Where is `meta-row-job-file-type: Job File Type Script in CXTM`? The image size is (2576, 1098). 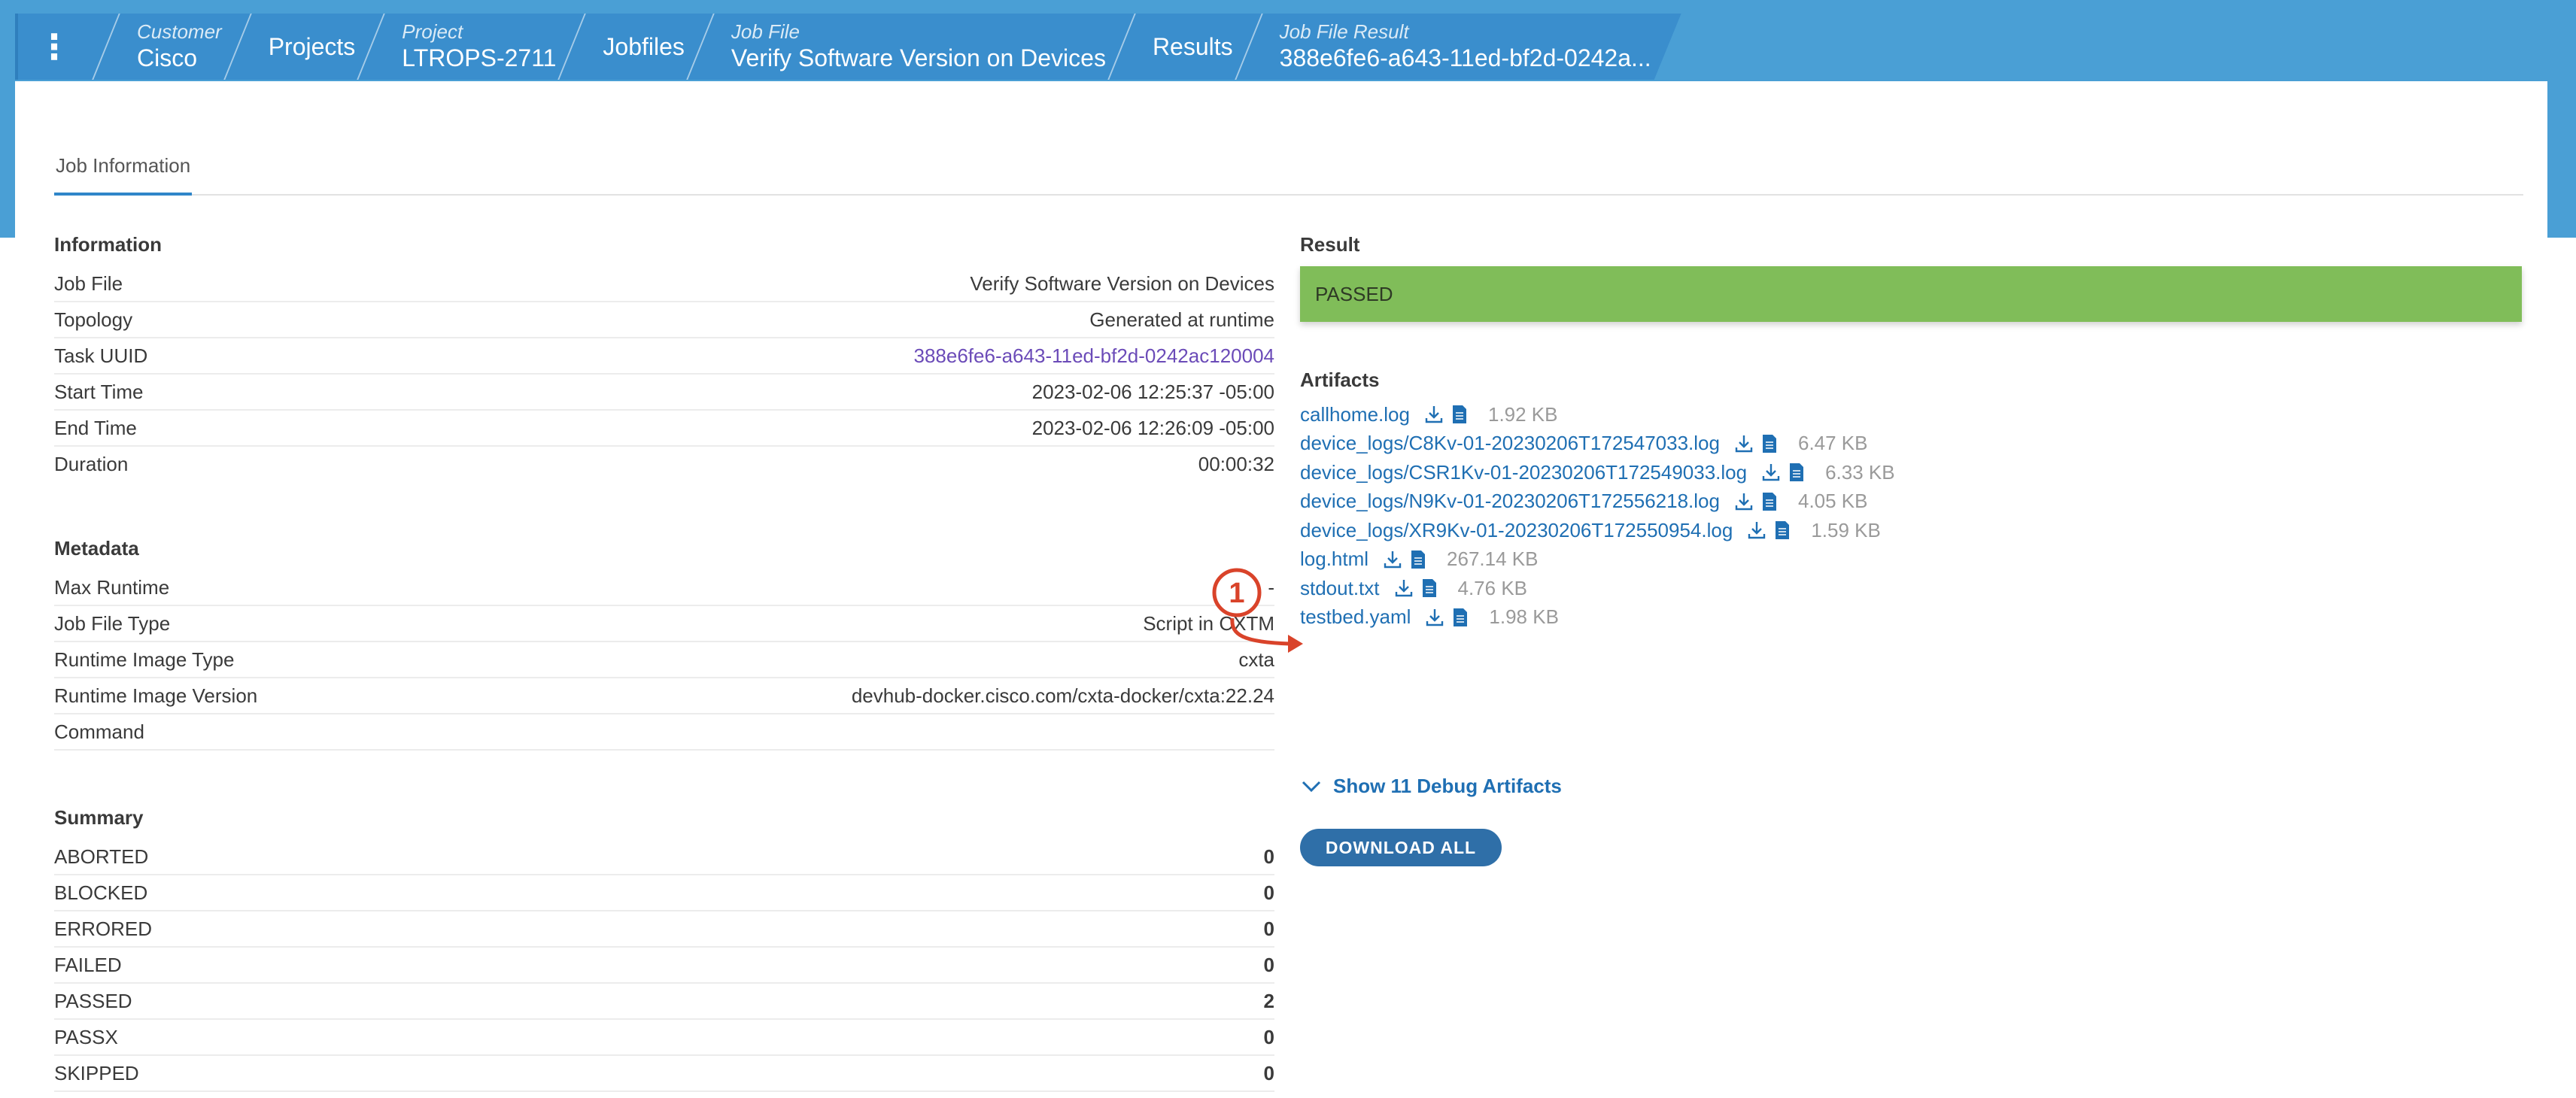
meta-row-job-file-type: Job File Type Script in CXTM is located at coordinates (664, 624).